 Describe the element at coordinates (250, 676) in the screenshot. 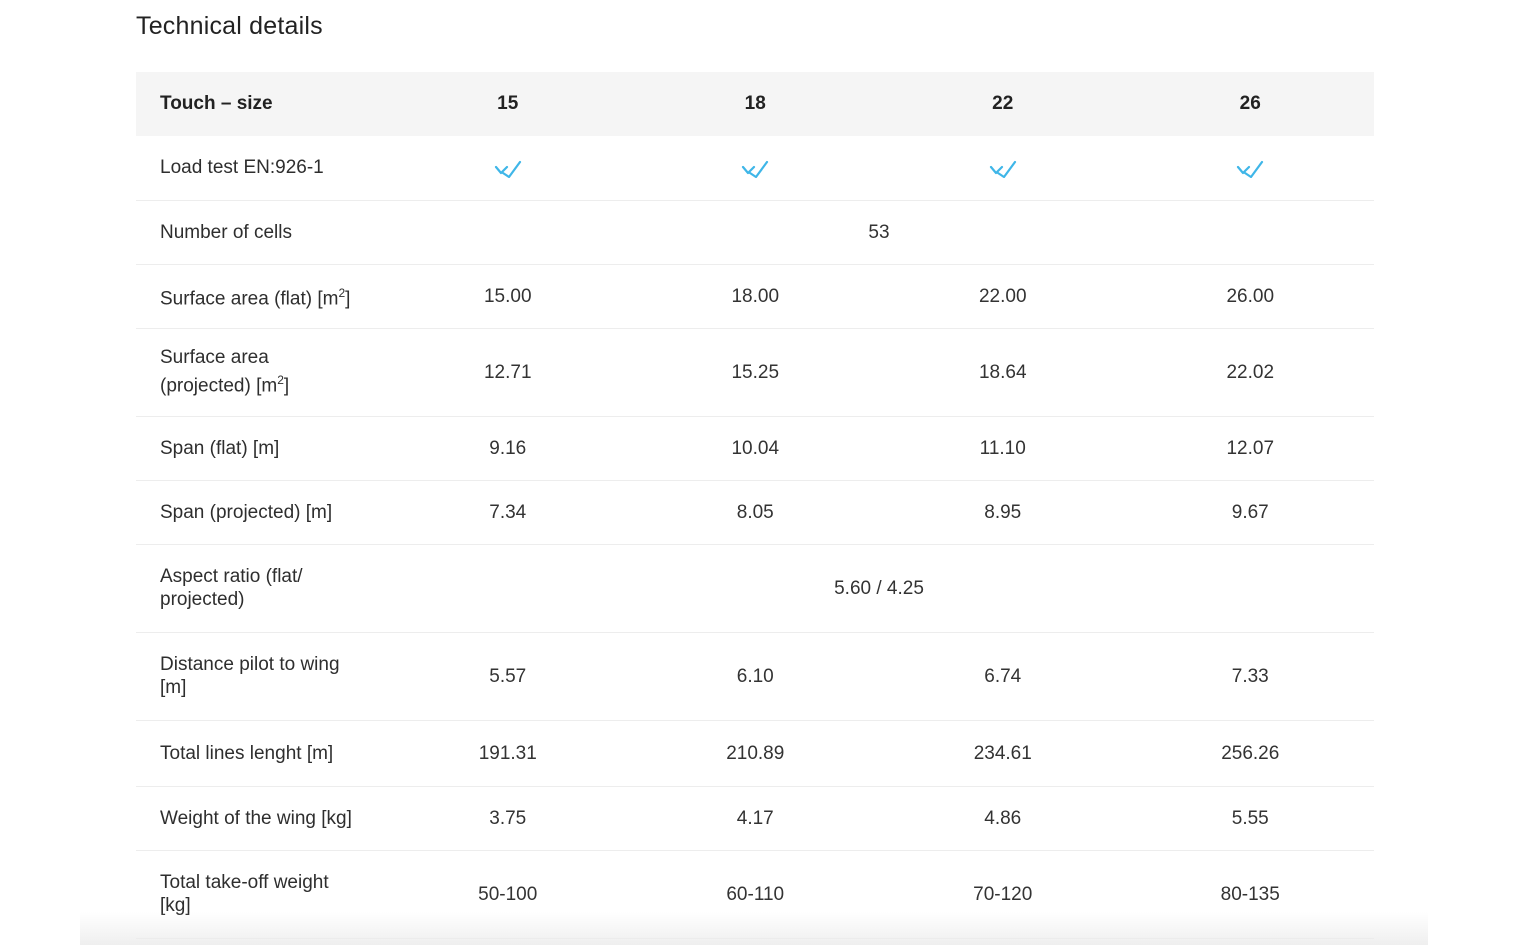

I see `row-label: Distance pilot to wing [m]` at that location.